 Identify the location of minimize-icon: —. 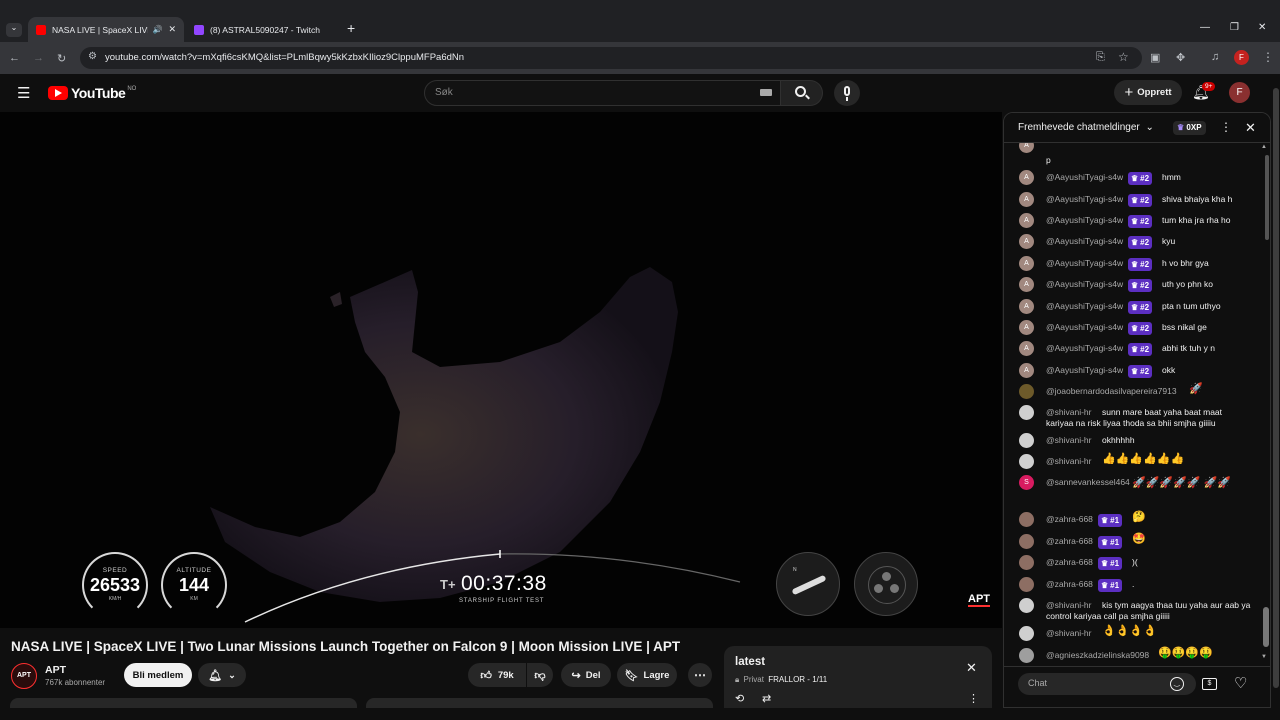
(1205, 27).